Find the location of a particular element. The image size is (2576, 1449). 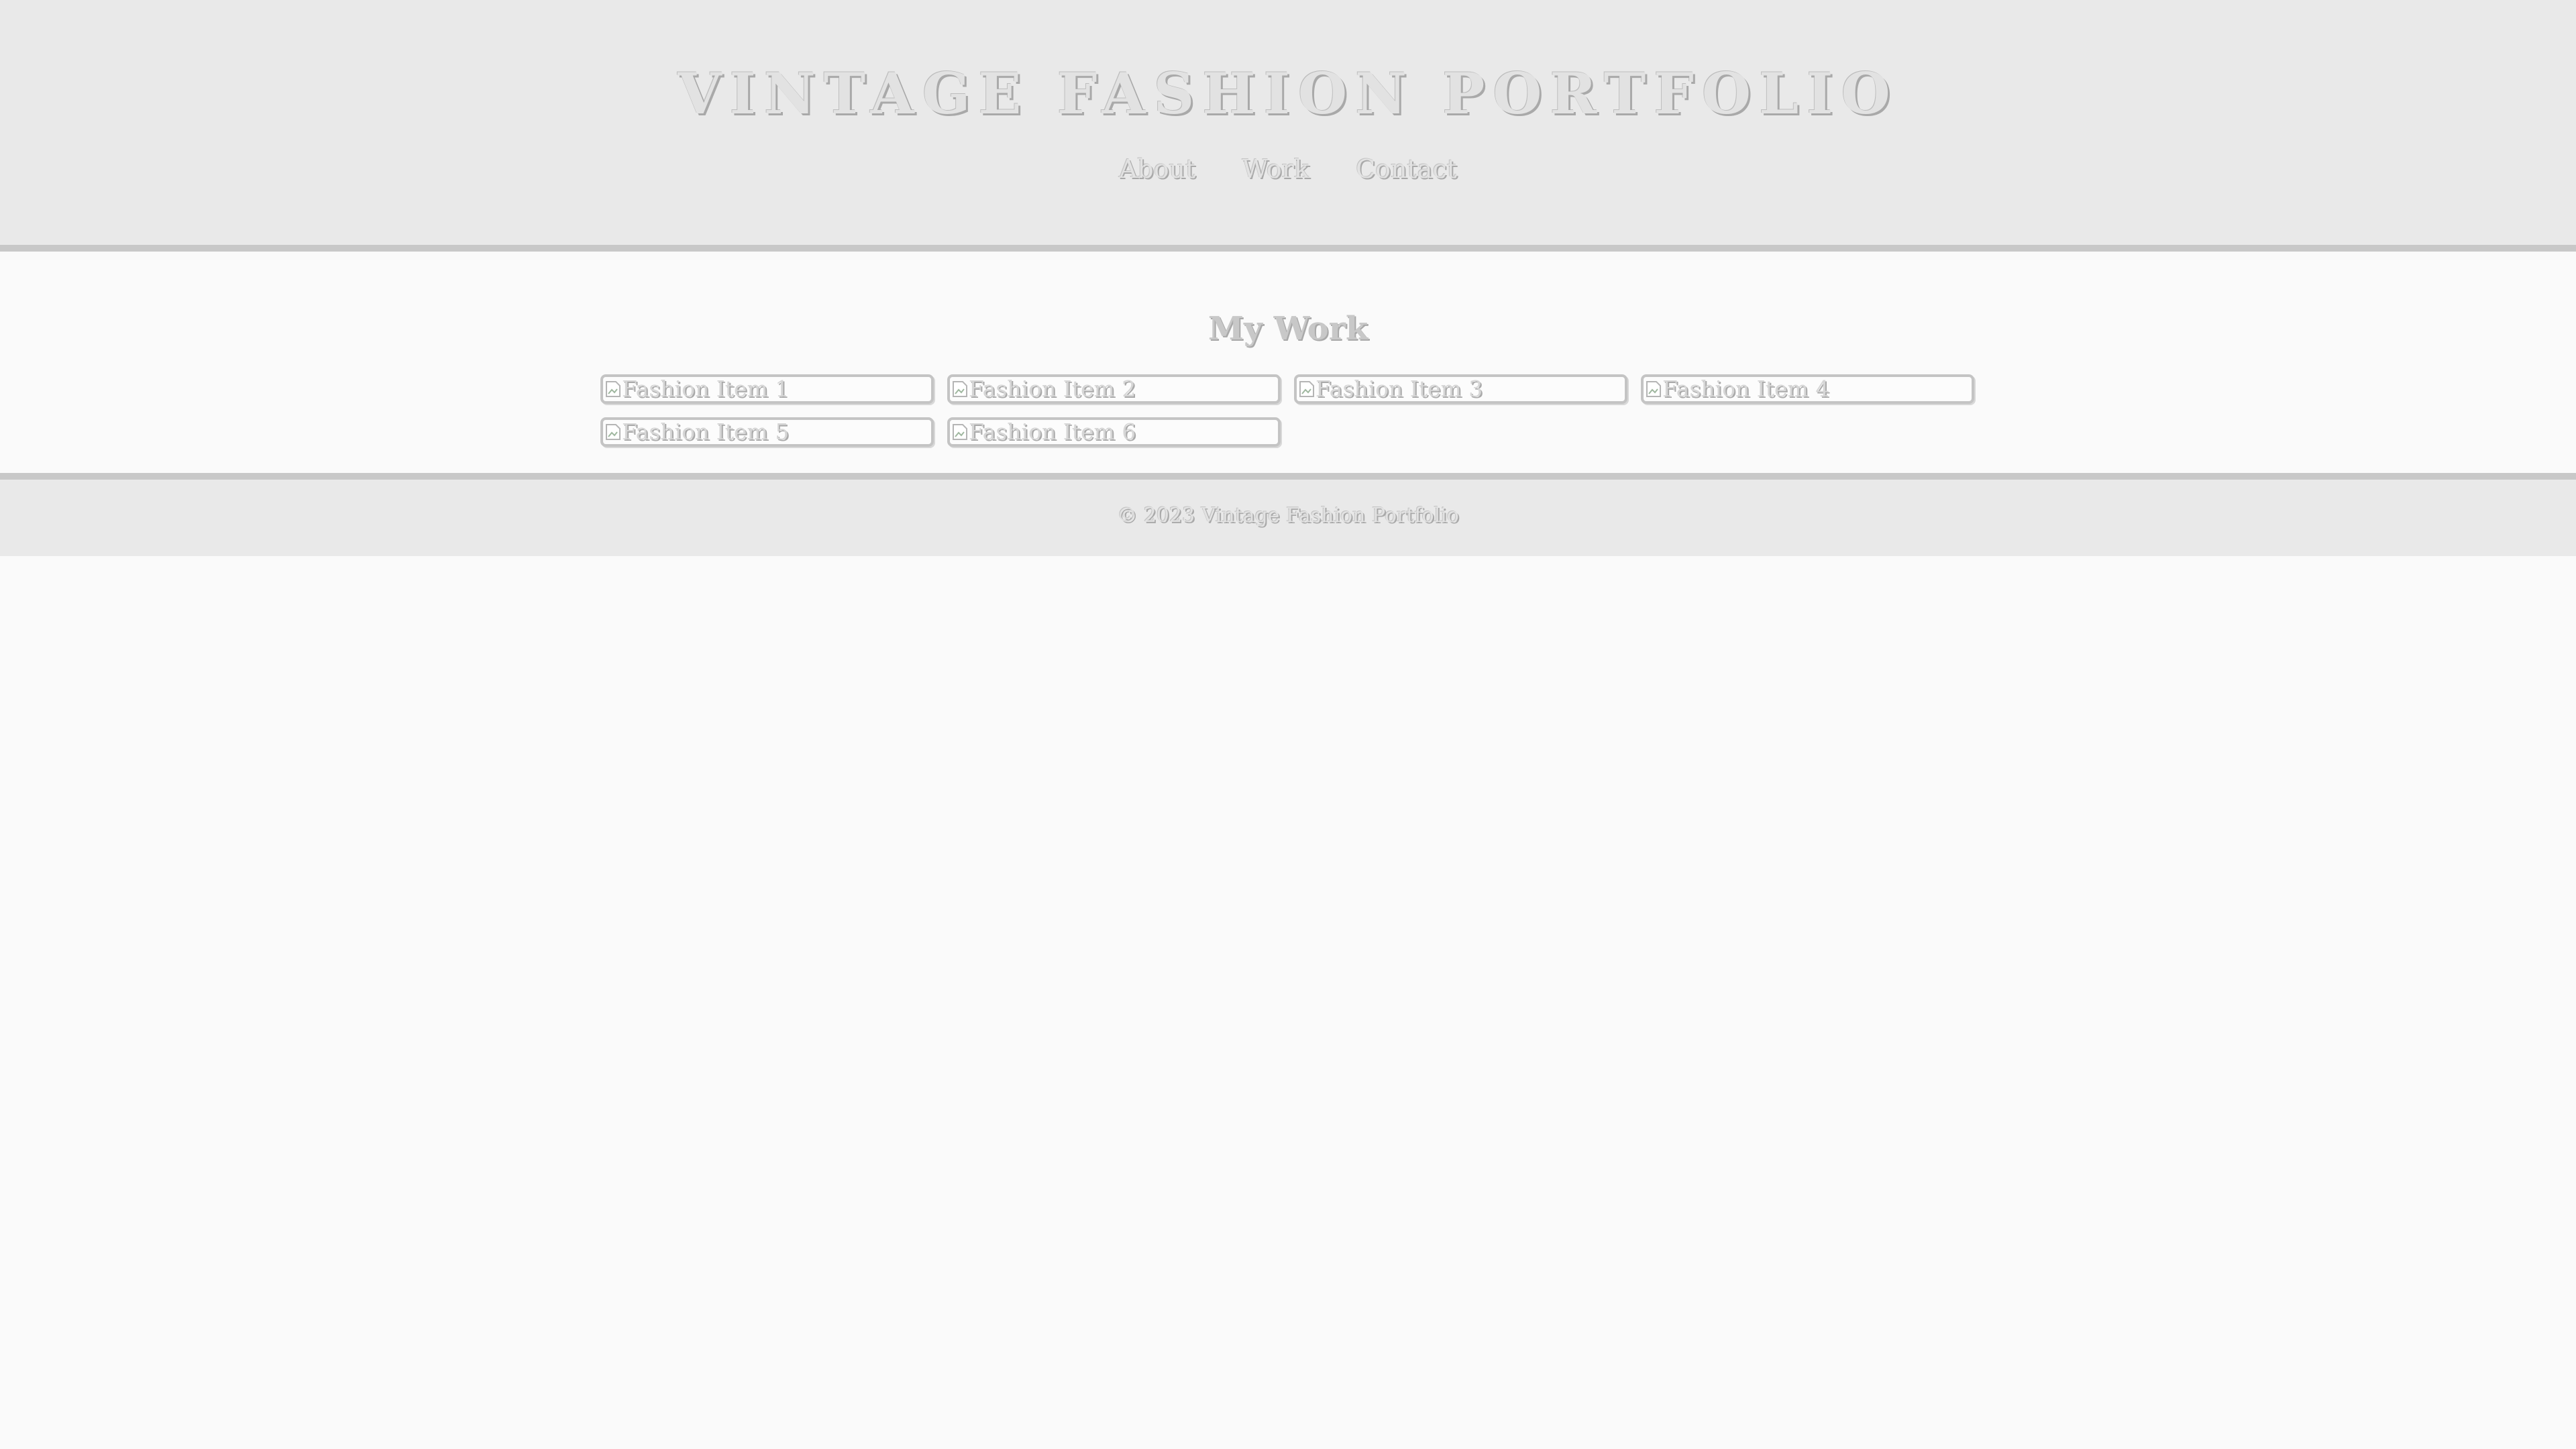

main-nav: About Work Contact is located at coordinates (1288, 172).